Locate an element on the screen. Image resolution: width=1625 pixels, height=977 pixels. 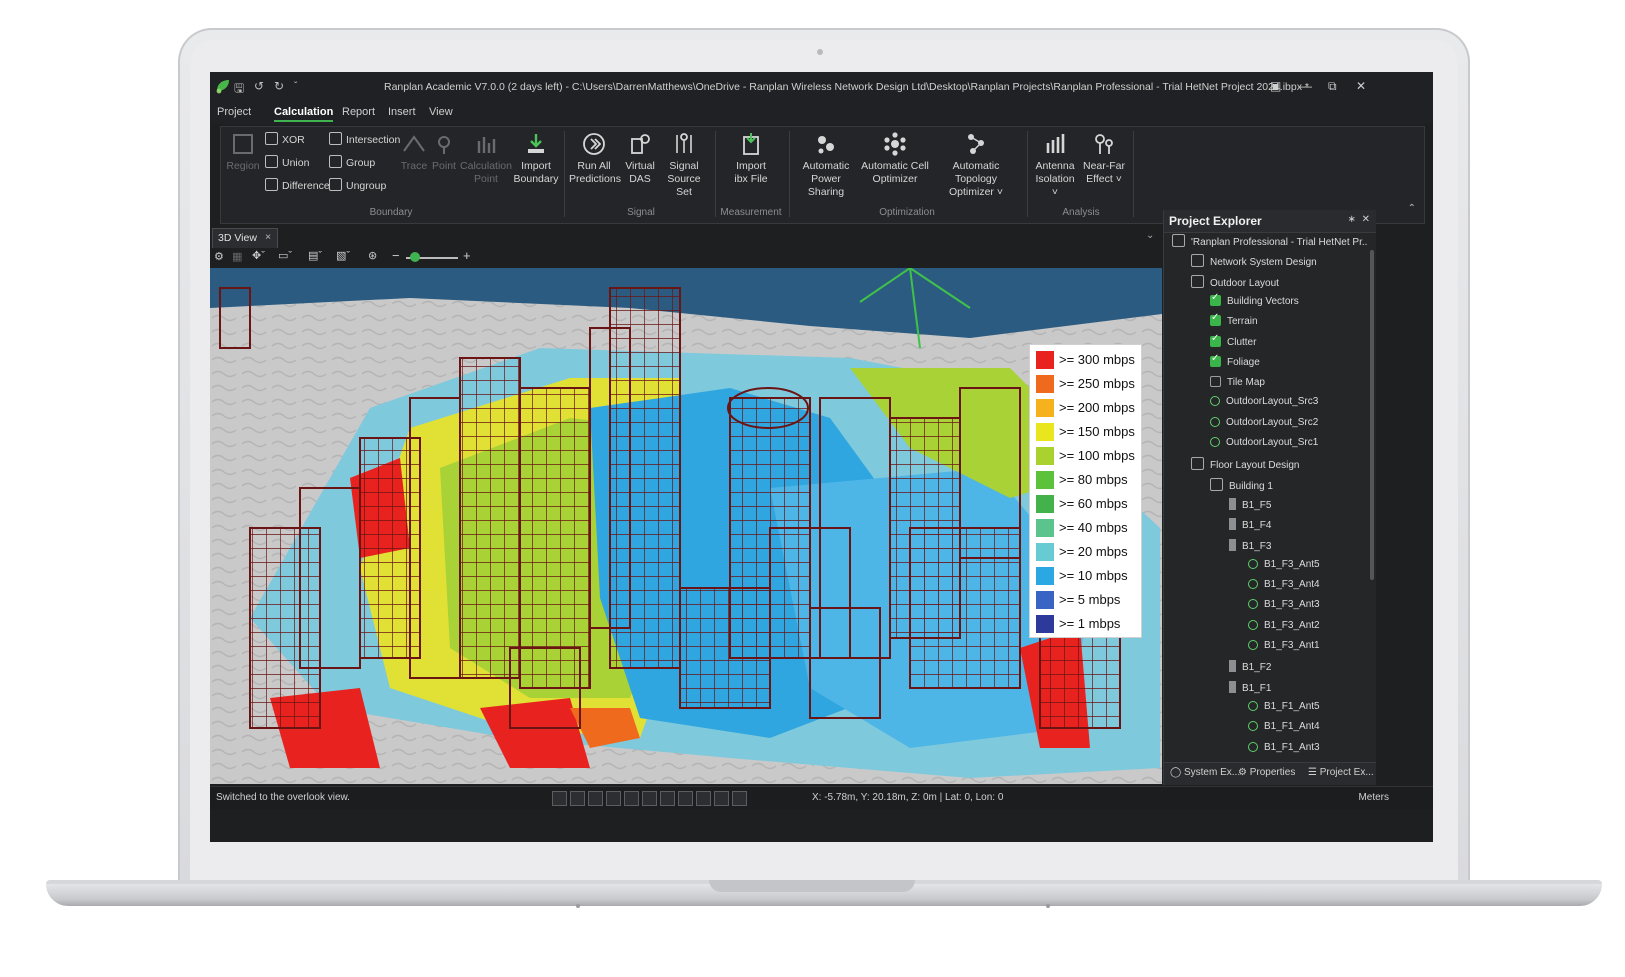
layers-icon: ▤ˇ is located at coordinates (315, 255).